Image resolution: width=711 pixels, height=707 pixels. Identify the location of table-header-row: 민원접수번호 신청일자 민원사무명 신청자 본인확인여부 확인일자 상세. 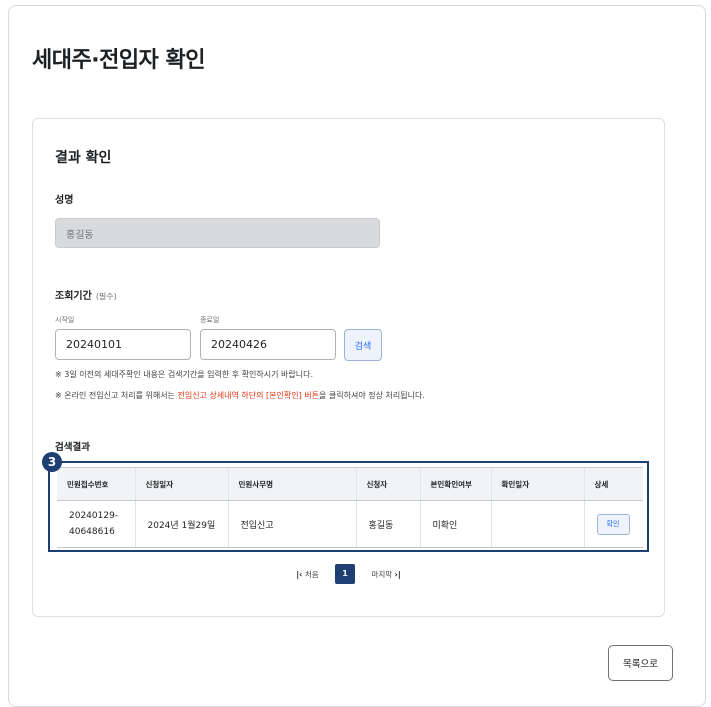
(350, 484).